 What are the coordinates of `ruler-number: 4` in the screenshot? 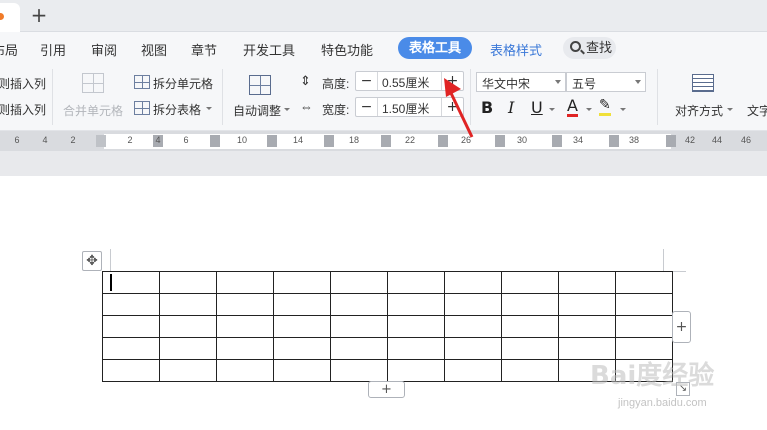 It's located at (45, 140).